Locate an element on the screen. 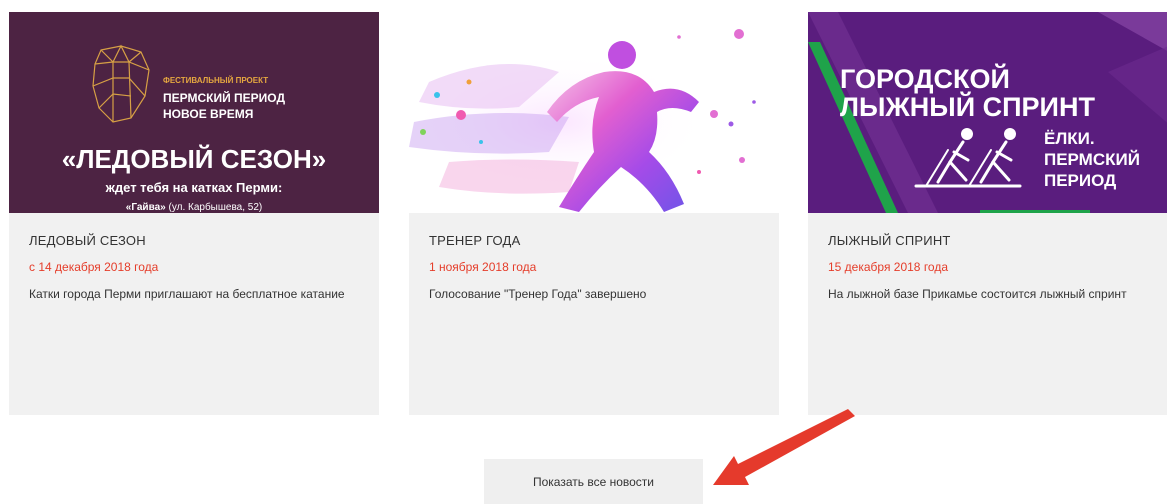 The height and width of the screenshot is (504, 1167). news-image-coach-of-year is located at coordinates (594, 112).